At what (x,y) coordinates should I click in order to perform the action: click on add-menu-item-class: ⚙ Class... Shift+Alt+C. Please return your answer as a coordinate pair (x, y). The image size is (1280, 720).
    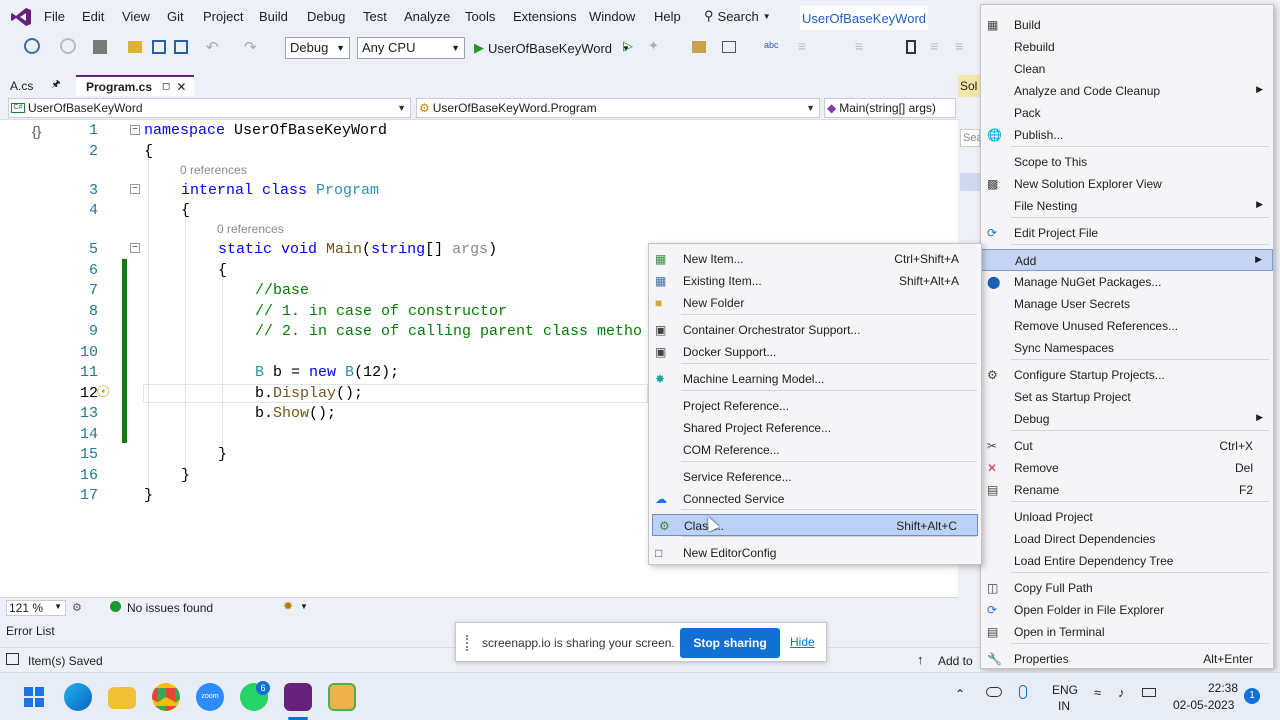
    Looking at the image, I should click on (815, 525).